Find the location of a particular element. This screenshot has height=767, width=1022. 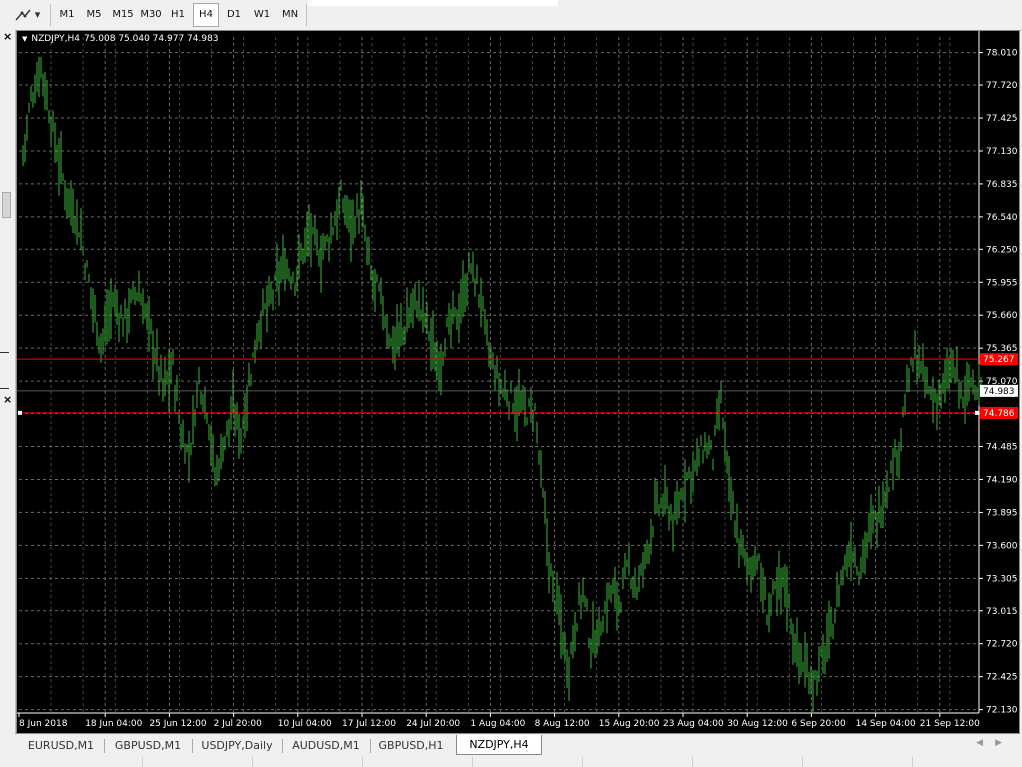

time-tick-label: 23 Aug 04:00 is located at coordinates (693, 724).